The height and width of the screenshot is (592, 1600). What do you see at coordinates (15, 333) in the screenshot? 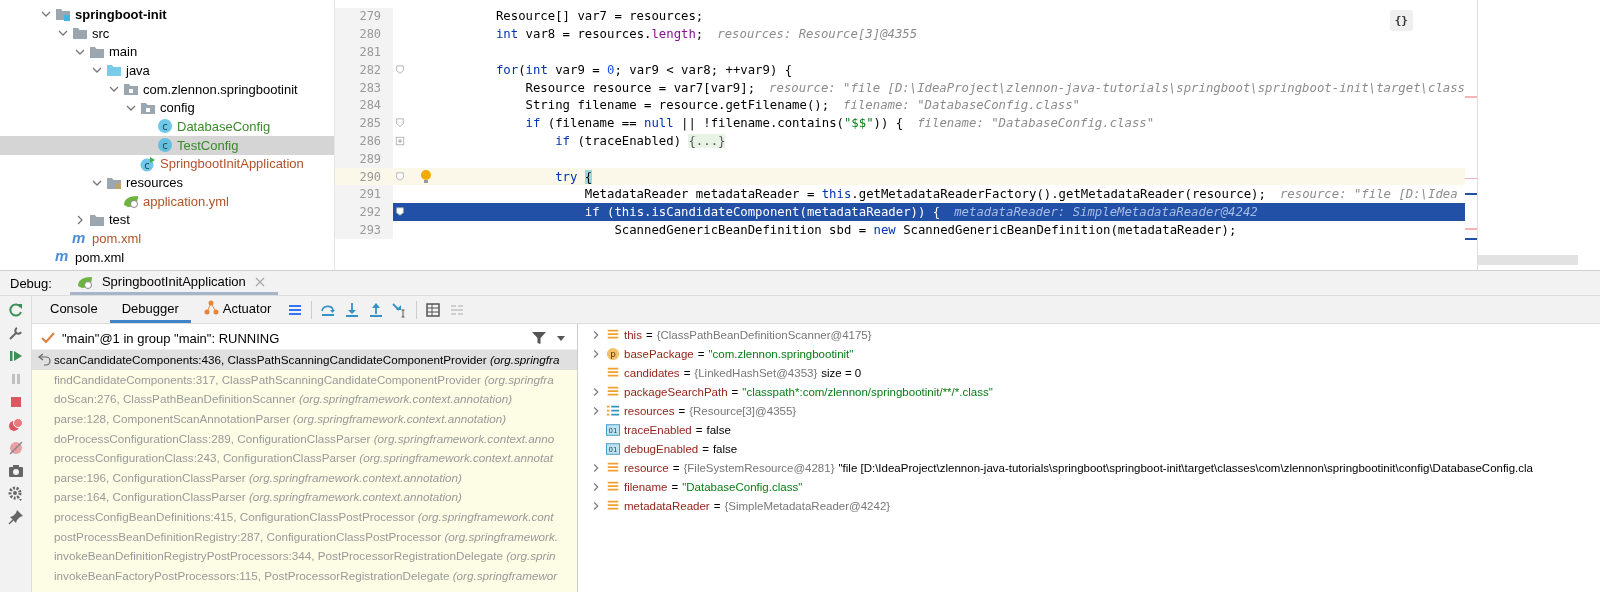
I see `wrench-icon` at bounding box center [15, 333].